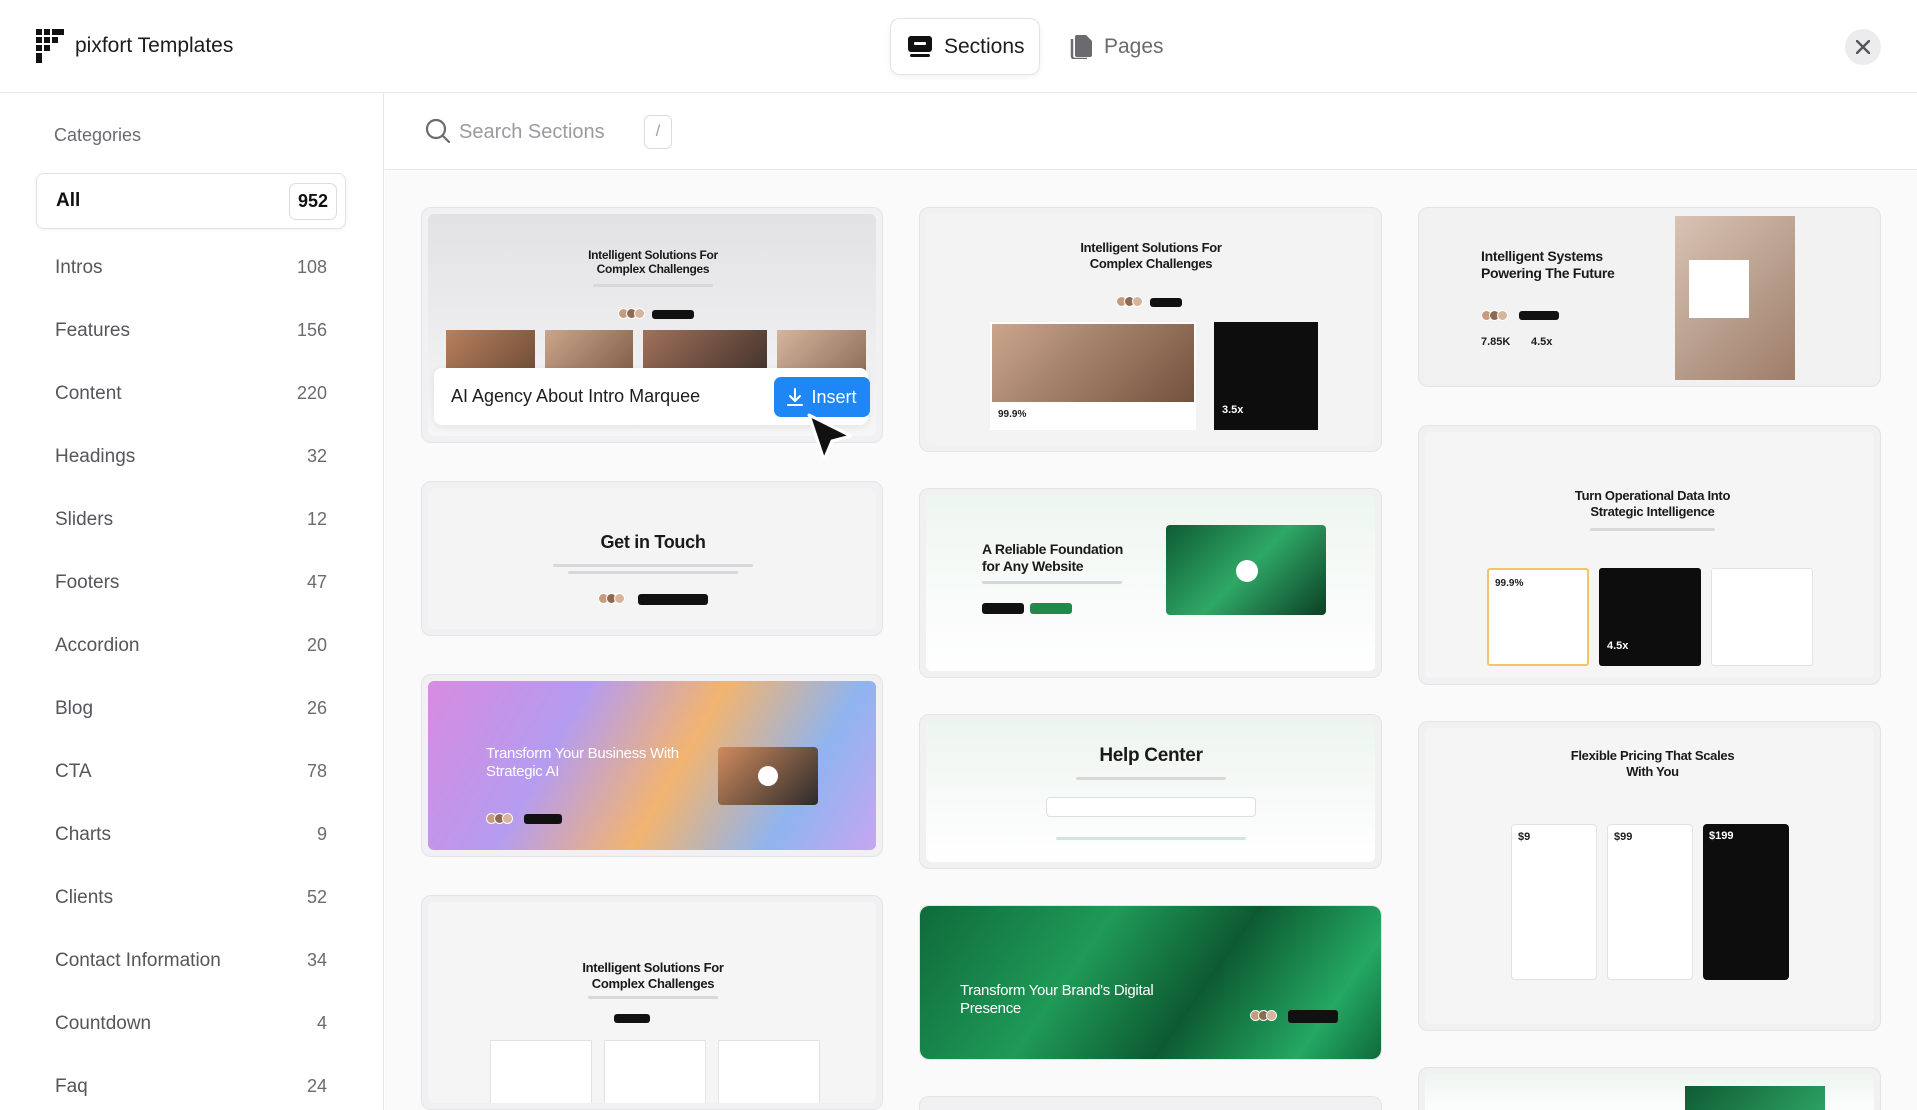 This screenshot has height=1110, width=1917. What do you see at coordinates (576, 396) in the screenshot?
I see `template-name: AI Agency About Intro Marquee` at bounding box center [576, 396].